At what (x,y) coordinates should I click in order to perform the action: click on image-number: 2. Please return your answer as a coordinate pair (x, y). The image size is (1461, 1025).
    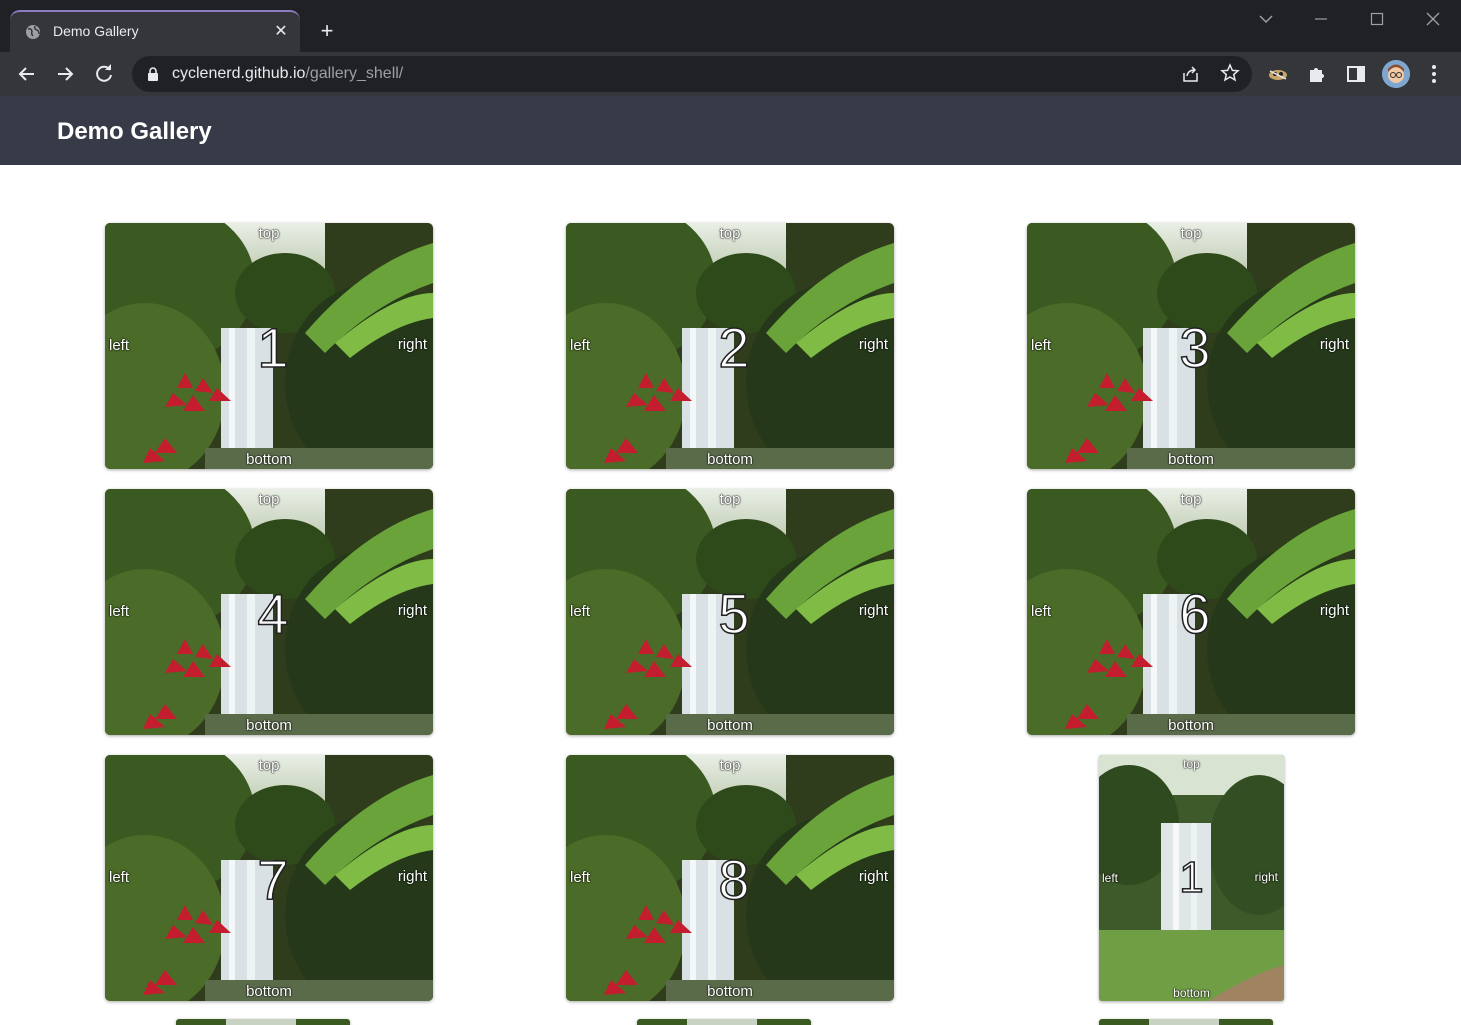
    Looking at the image, I should click on (734, 347).